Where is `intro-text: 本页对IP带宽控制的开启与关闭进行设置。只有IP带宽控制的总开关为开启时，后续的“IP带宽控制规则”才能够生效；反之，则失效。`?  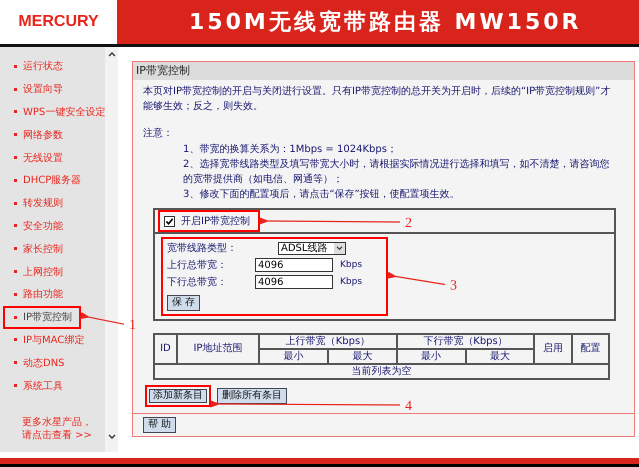
intro-text: 本页对IP带宽控制的开启与关闭进行设置。只有IP带宽控制的总开关为开启时，后续的“IP带宽控制规则”才能够生效；反之，则失效。 is located at coordinates (377, 99).